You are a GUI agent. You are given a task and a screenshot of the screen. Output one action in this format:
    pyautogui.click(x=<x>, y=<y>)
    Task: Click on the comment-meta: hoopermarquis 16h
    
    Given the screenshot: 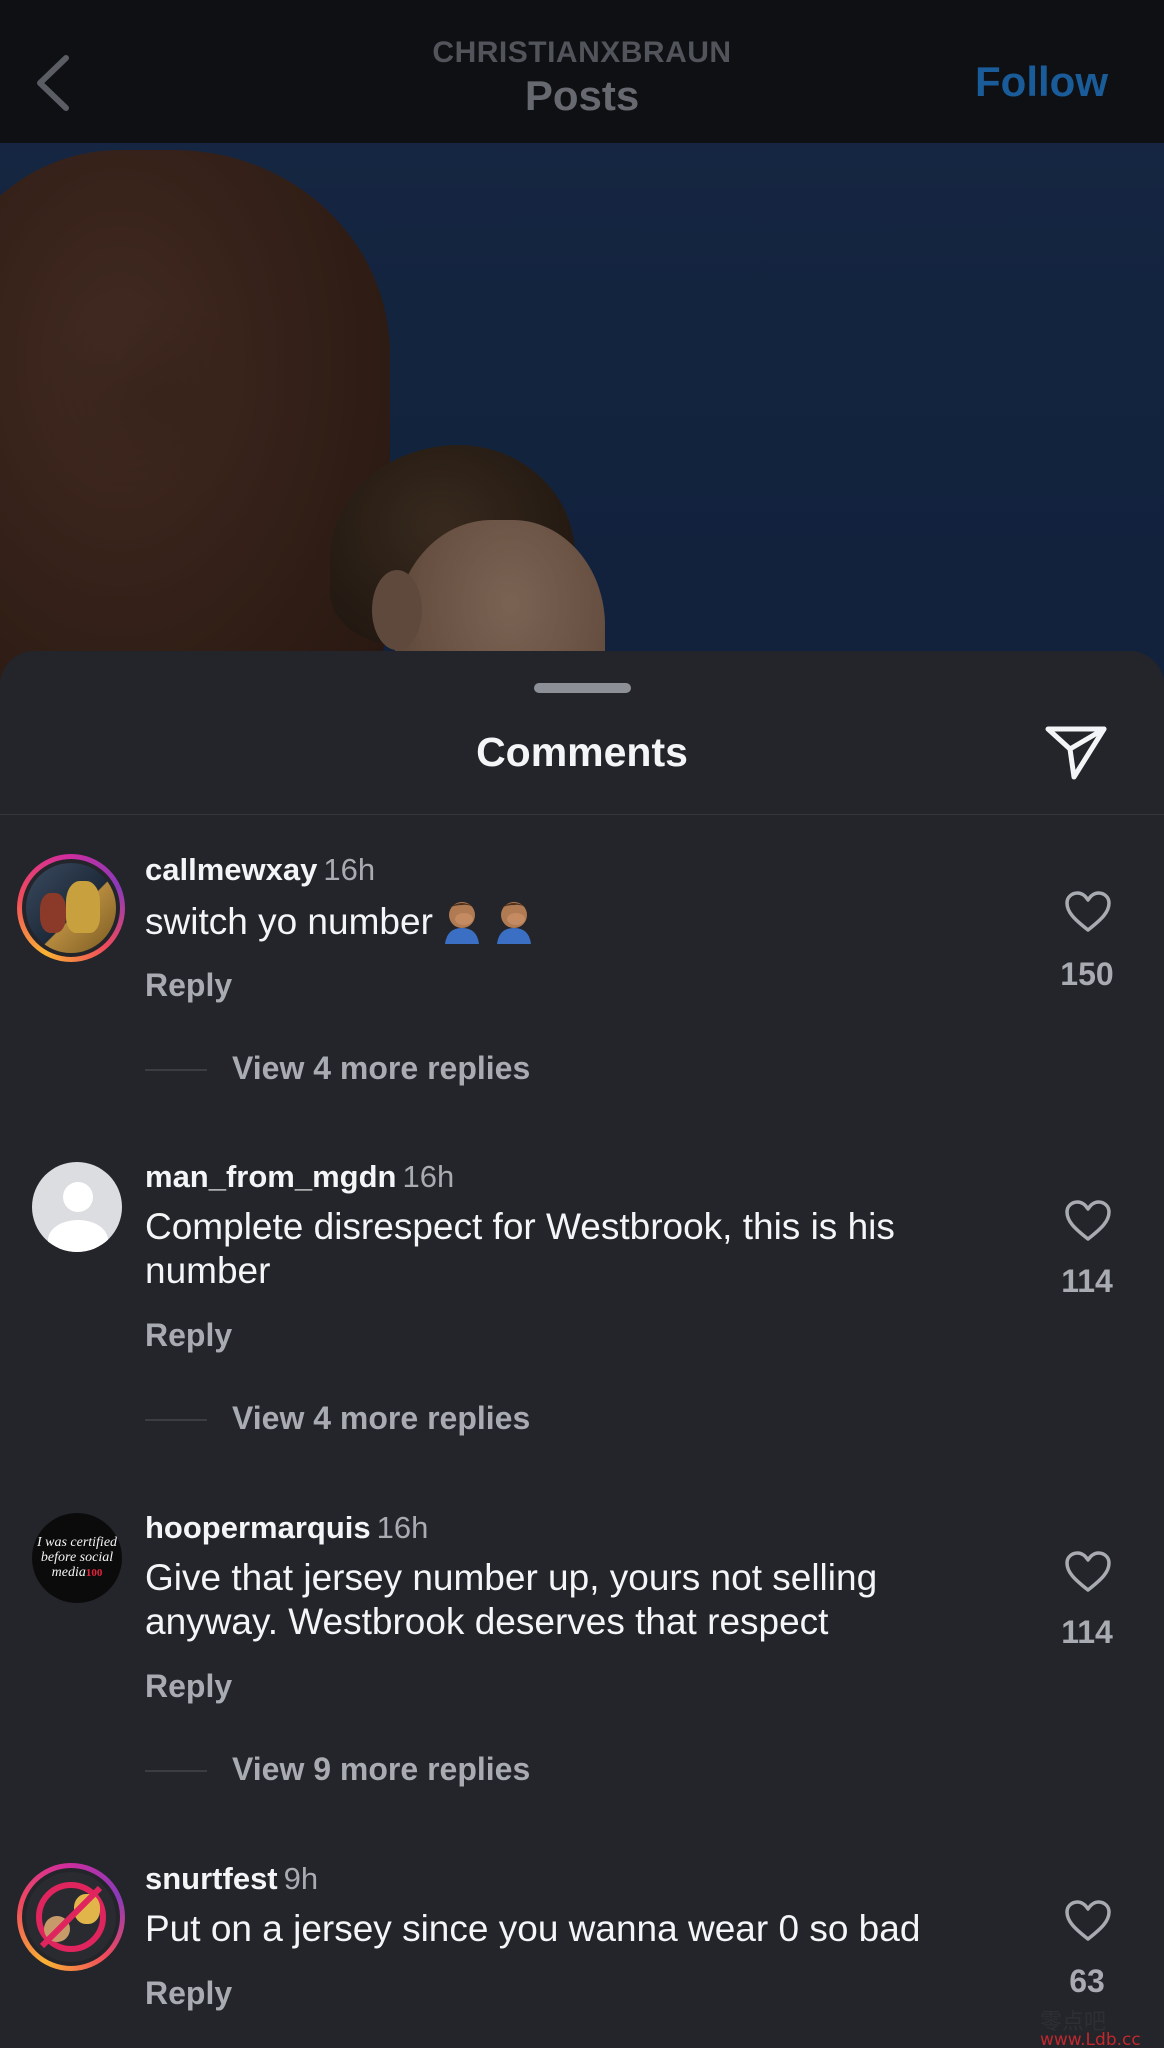 What is the action you would take?
    pyautogui.click(x=286, y=1528)
    